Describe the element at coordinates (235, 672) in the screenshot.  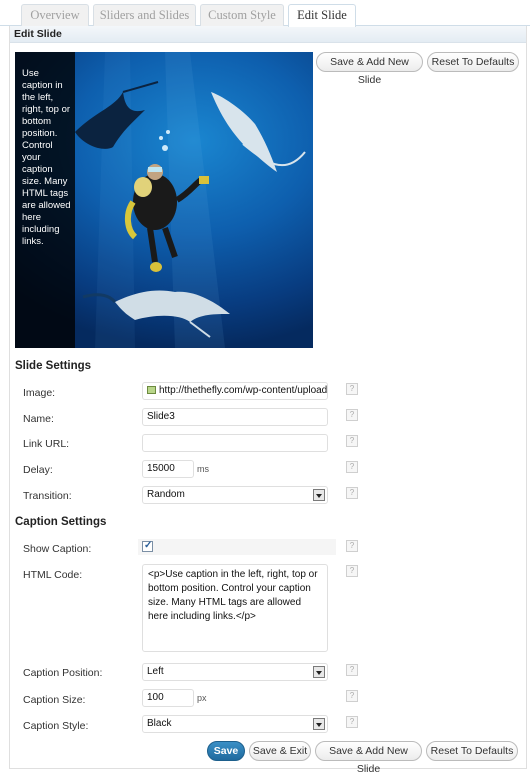
I see `caption-position-select: Left` at that location.